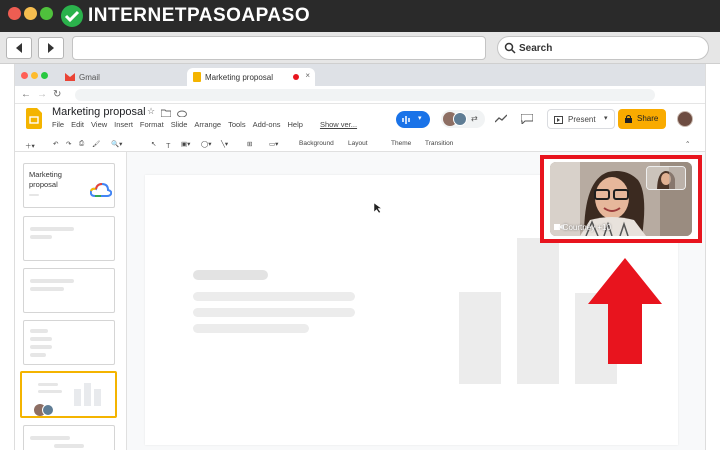 This screenshot has width=720, height=450. Describe the element at coordinates (666, 178) in the screenshot. I see `self-view-tile` at that location.